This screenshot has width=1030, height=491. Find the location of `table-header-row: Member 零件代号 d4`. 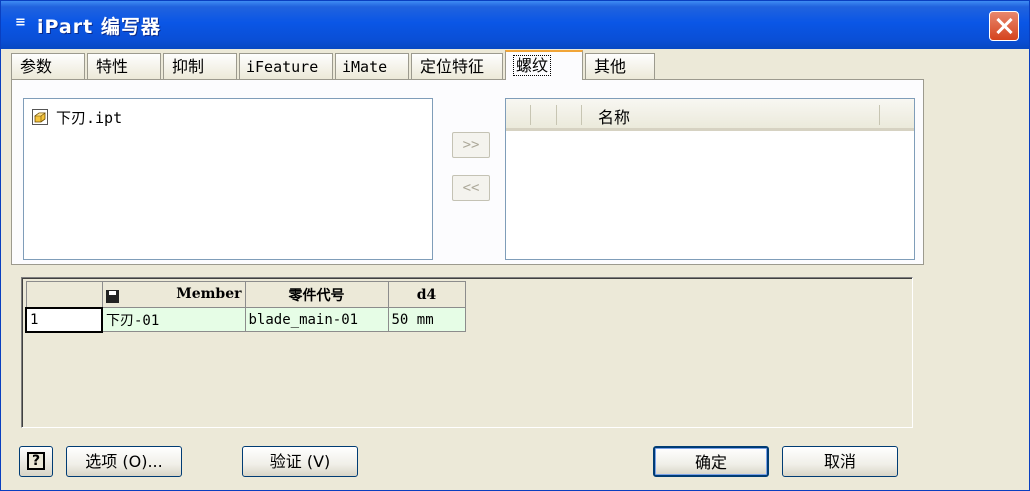

table-header-row: Member 零件代号 d4 is located at coordinates (245, 294).